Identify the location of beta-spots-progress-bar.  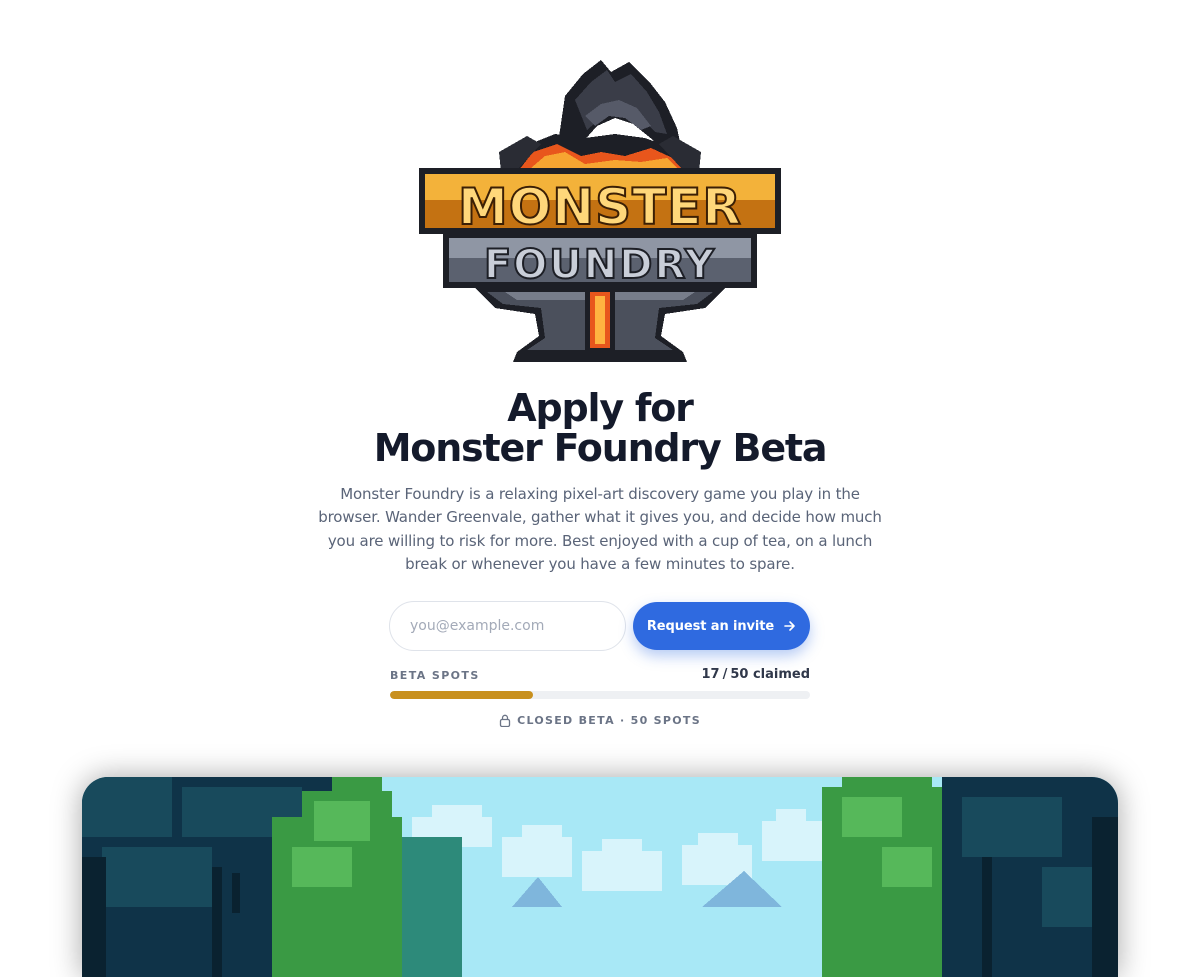
(600, 695).